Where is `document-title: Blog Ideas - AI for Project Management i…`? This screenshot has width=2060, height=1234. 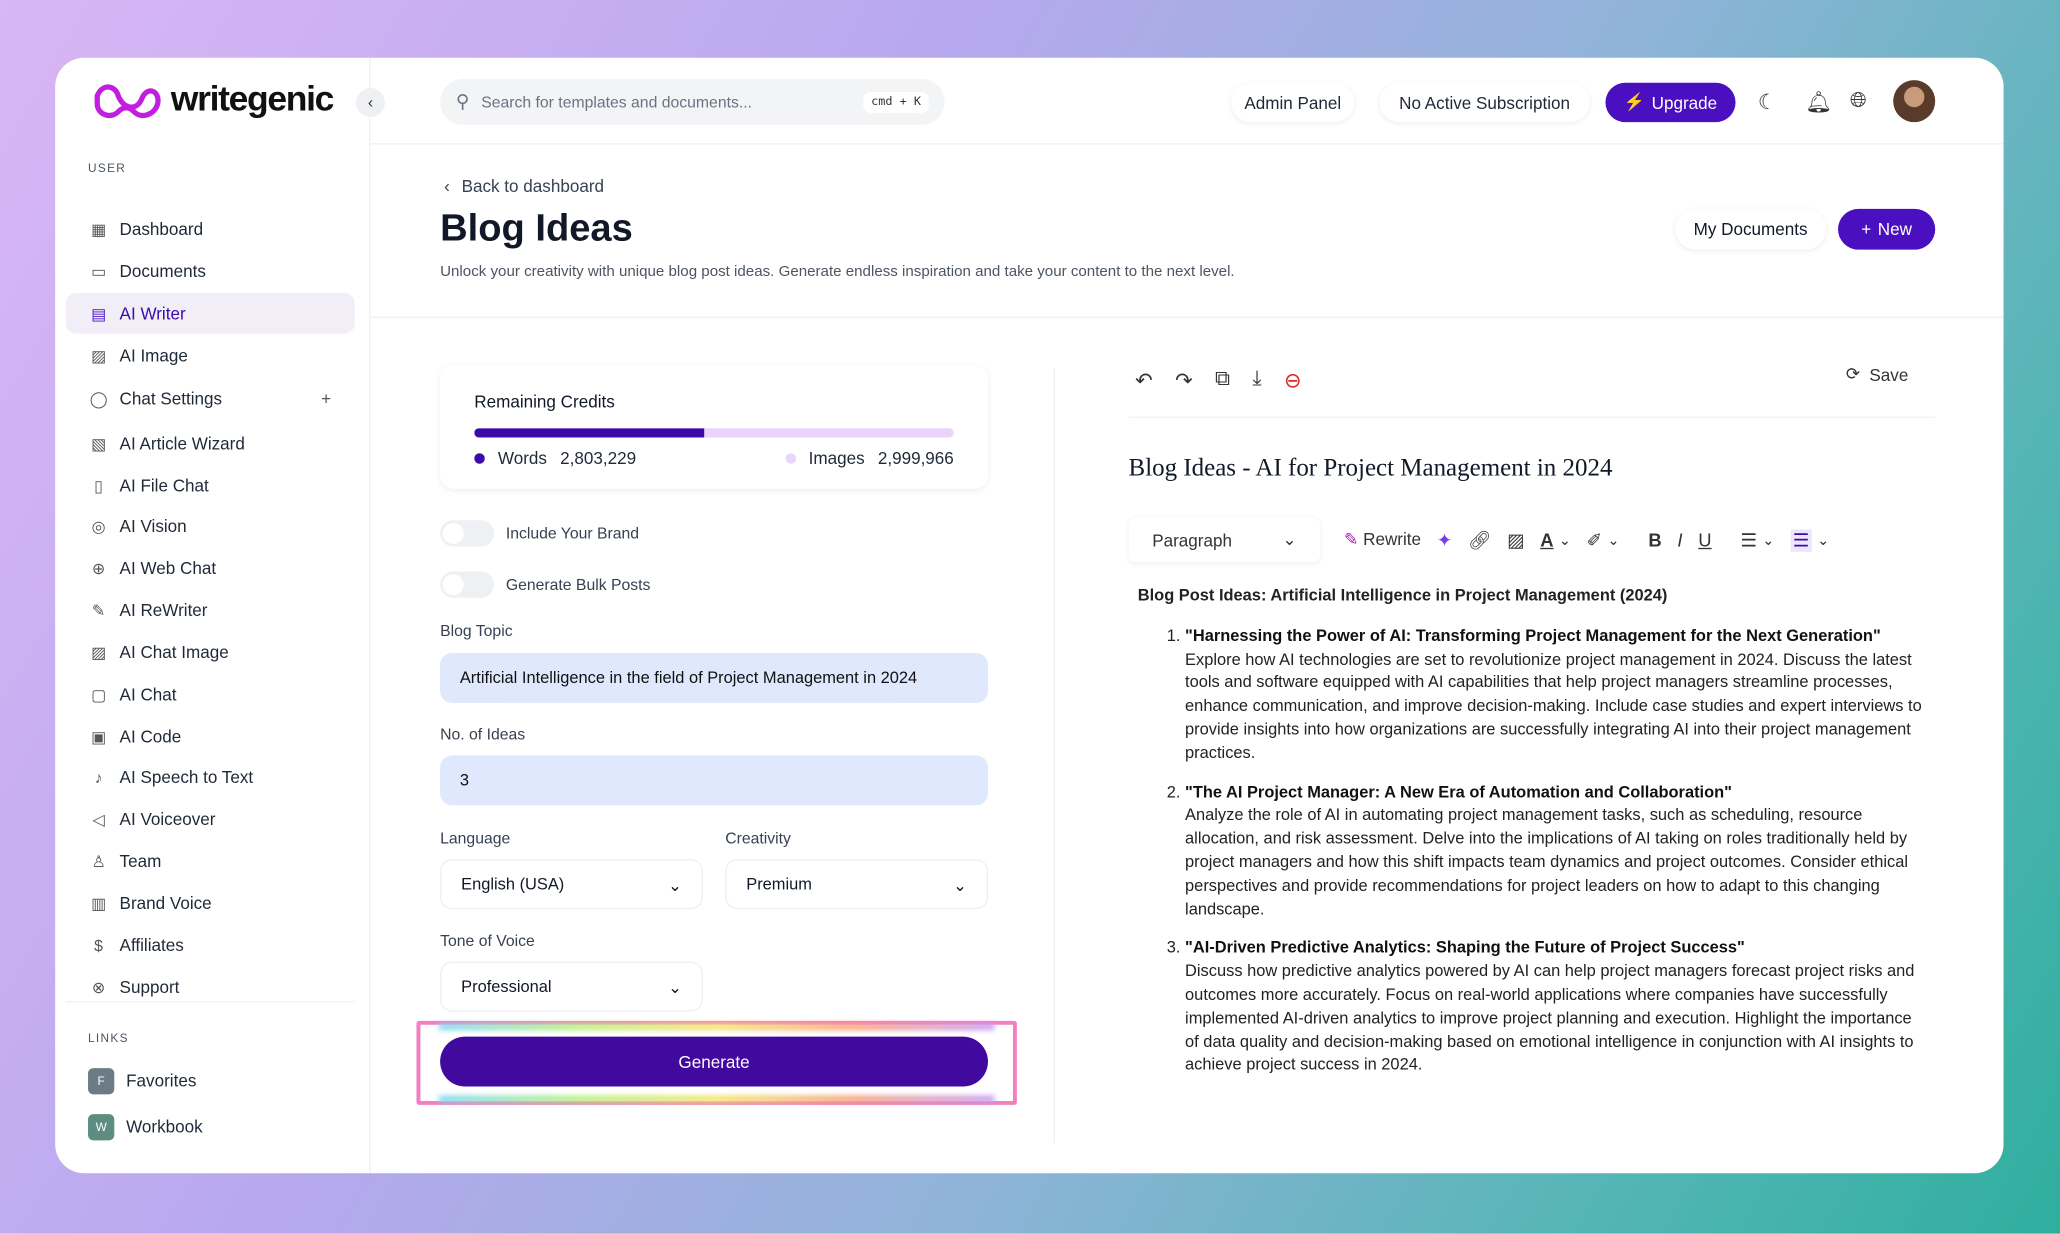
document-title: Blog Ideas - AI for Project Management i… is located at coordinates (1371, 469).